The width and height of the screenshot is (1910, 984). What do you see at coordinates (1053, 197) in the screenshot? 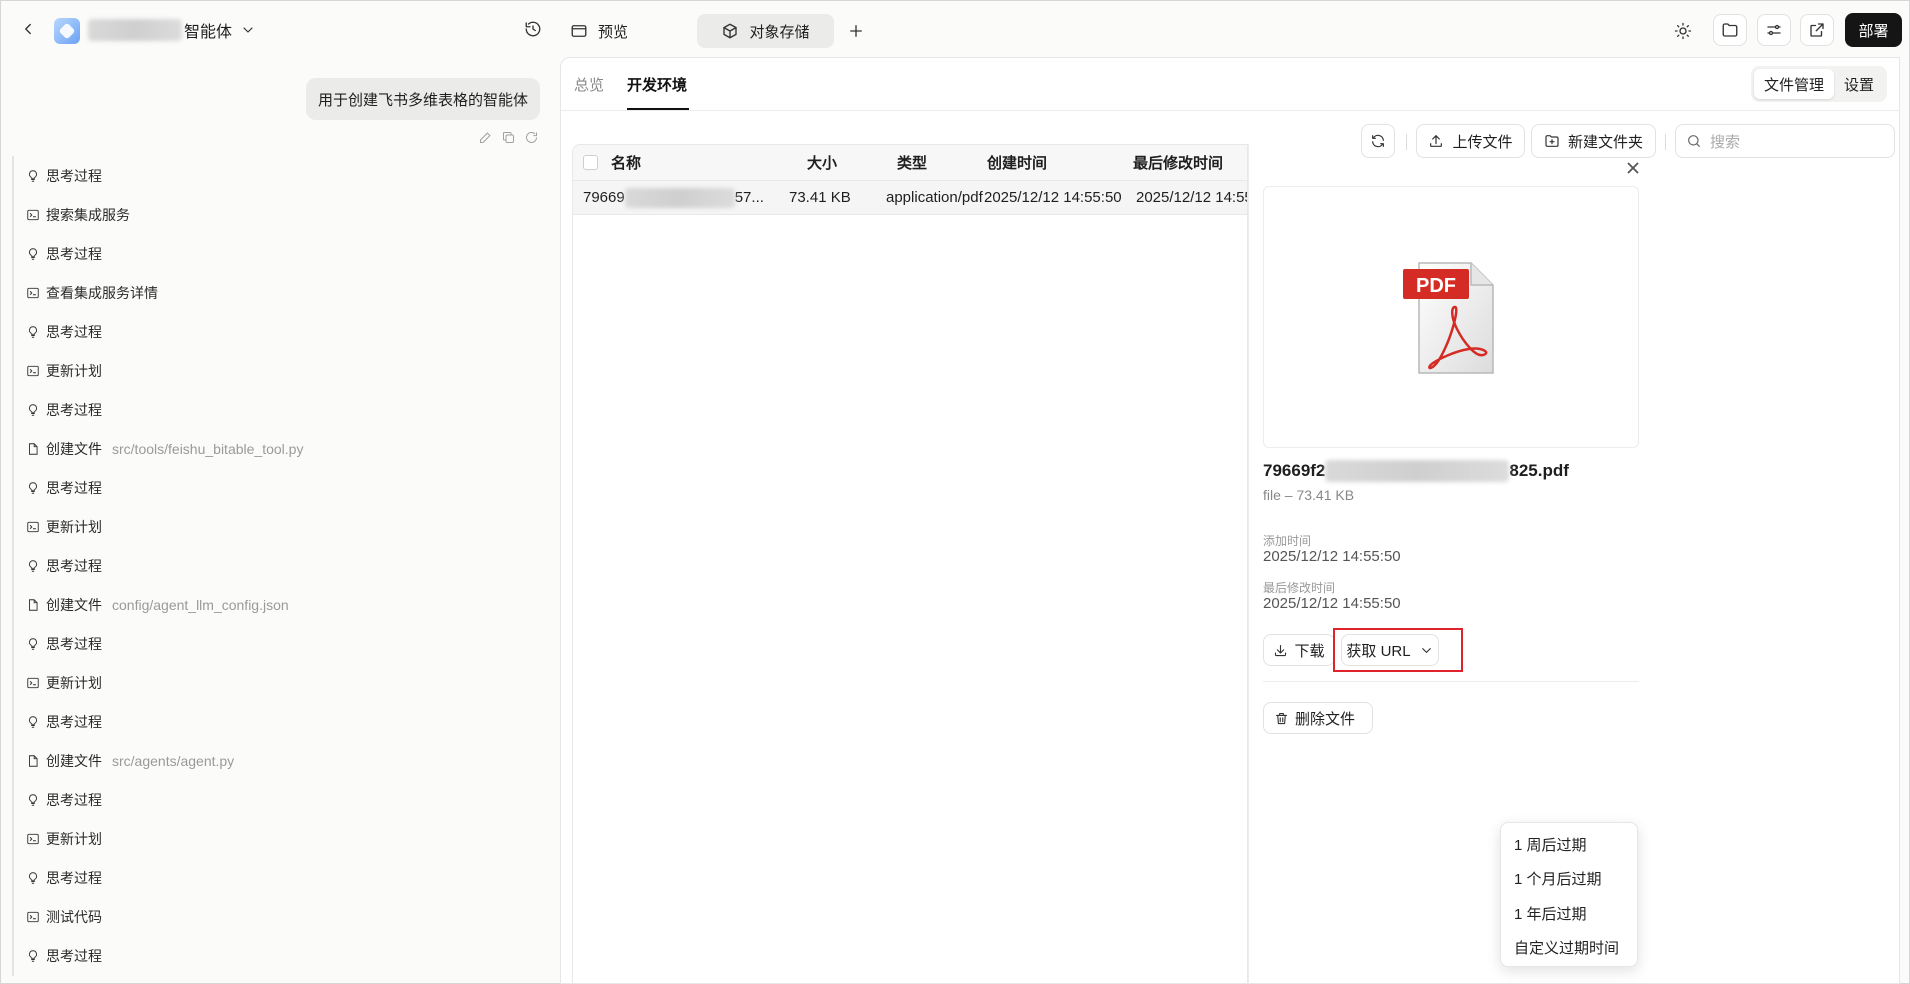
I see `cell-created: 2025/12/12 14:55:50` at bounding box center [1053, 197].